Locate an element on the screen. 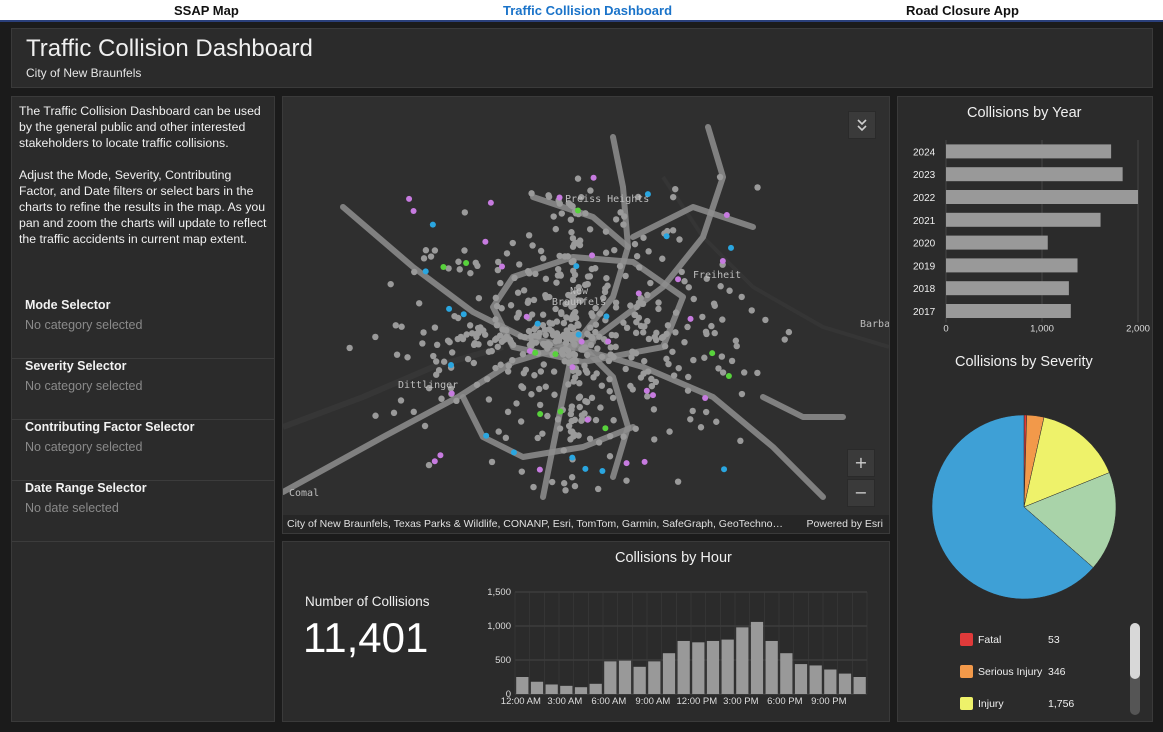 This screenshot has width=1163, height=732. legend-scrollbar is located at coordinates (1135, 669).